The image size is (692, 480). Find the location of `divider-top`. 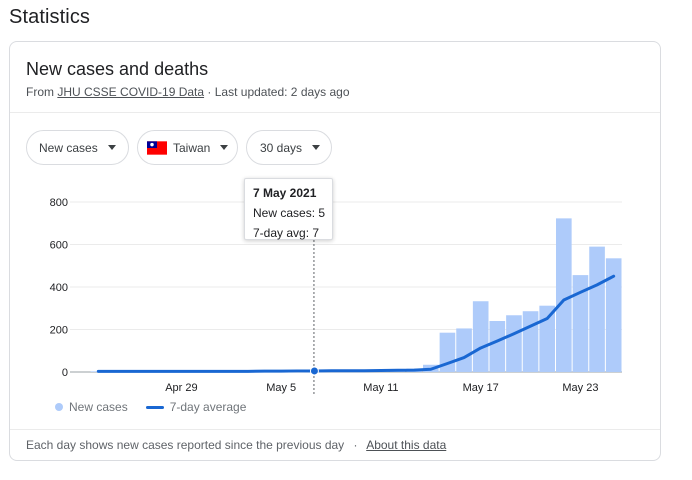

divider-top is located at coordinates (335, 112).